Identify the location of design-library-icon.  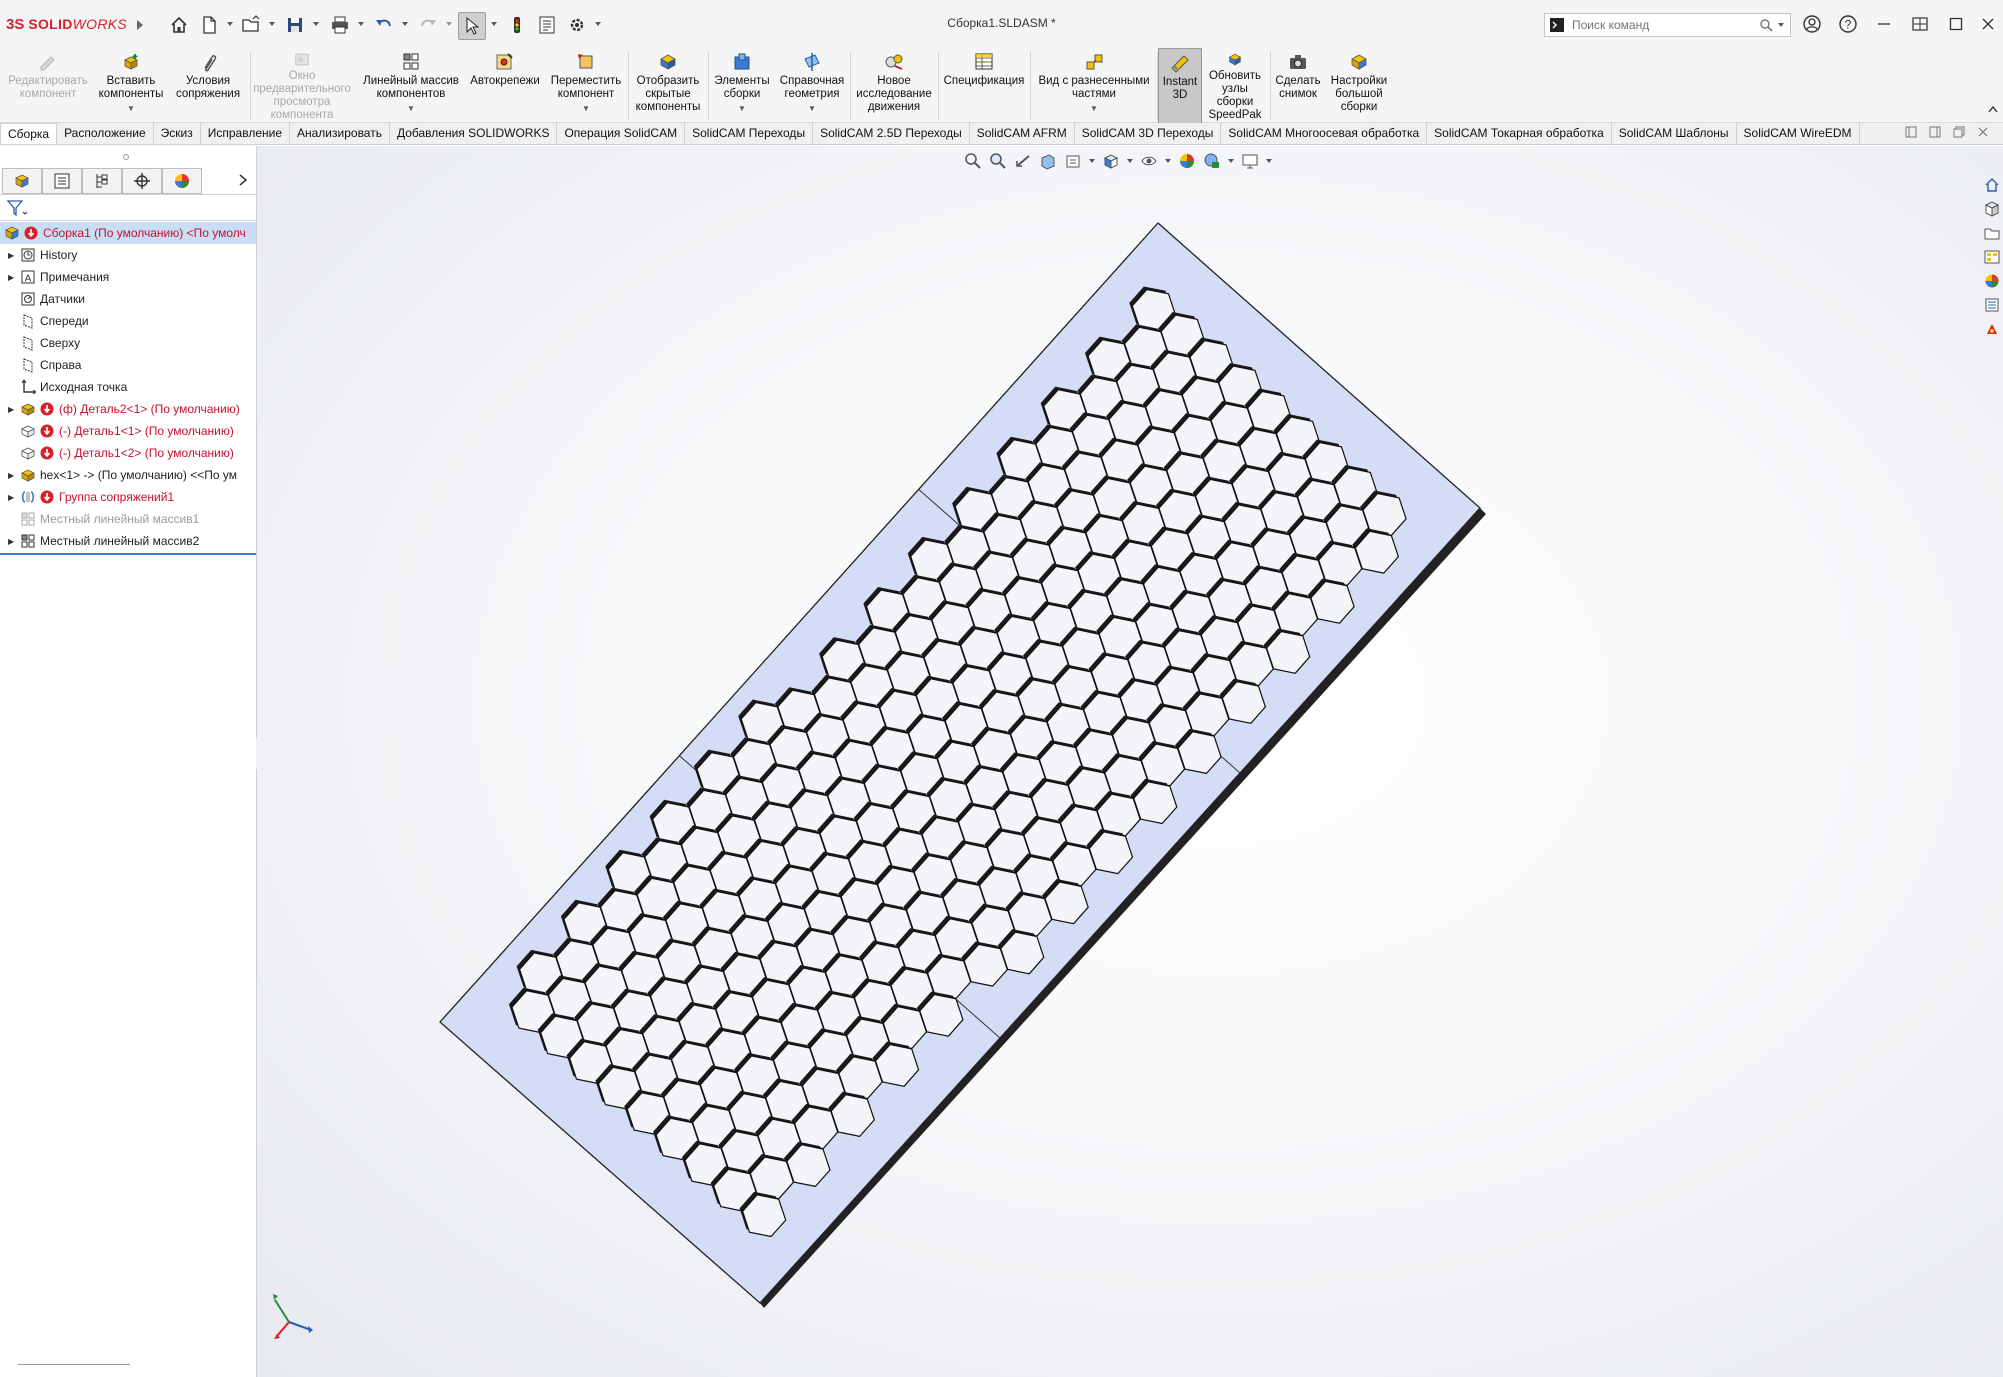
(1992, 209).